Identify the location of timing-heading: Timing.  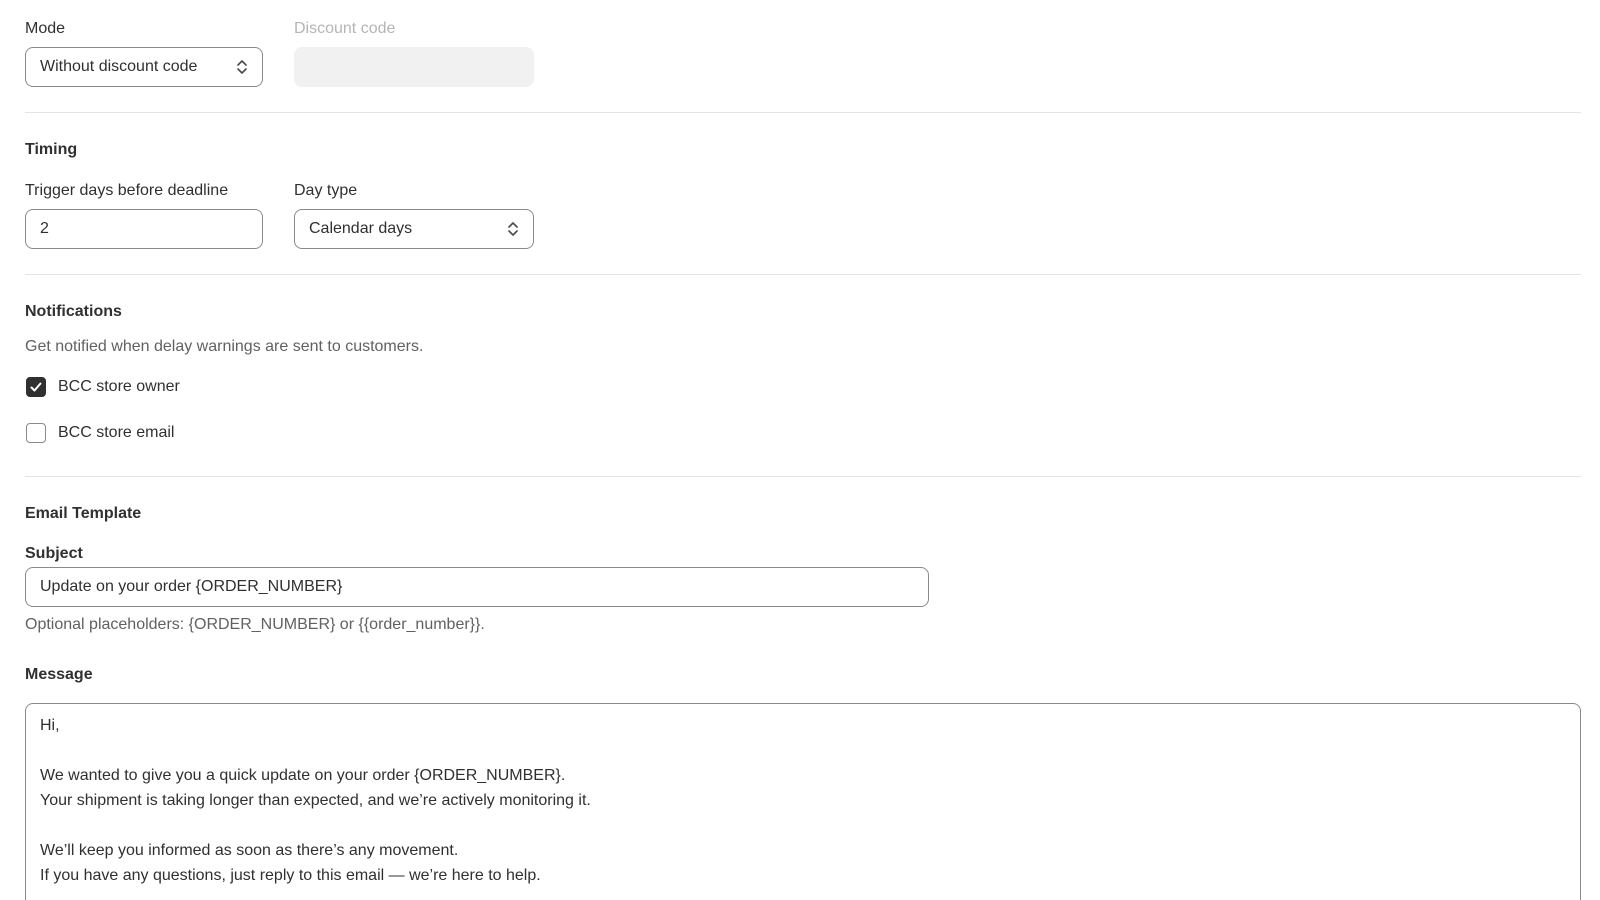
(51, 149).